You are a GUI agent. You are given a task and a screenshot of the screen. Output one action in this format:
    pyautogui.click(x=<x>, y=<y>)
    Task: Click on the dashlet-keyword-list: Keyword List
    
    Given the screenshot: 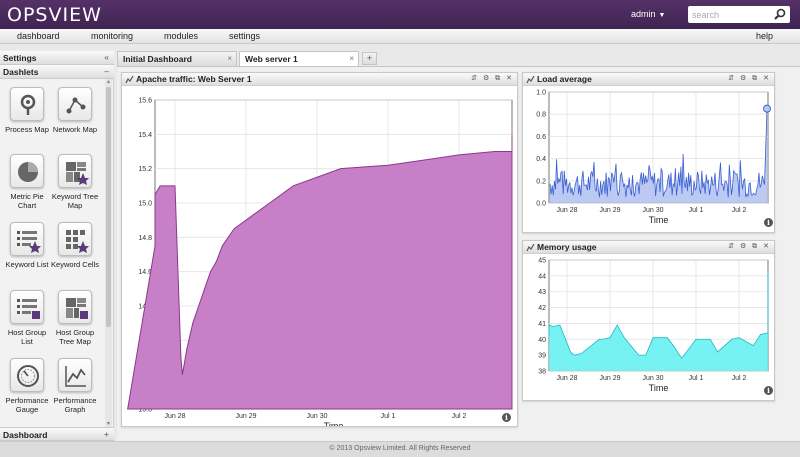 What is the action you would take?
    pyautogui.click(x=27, y=245)
    